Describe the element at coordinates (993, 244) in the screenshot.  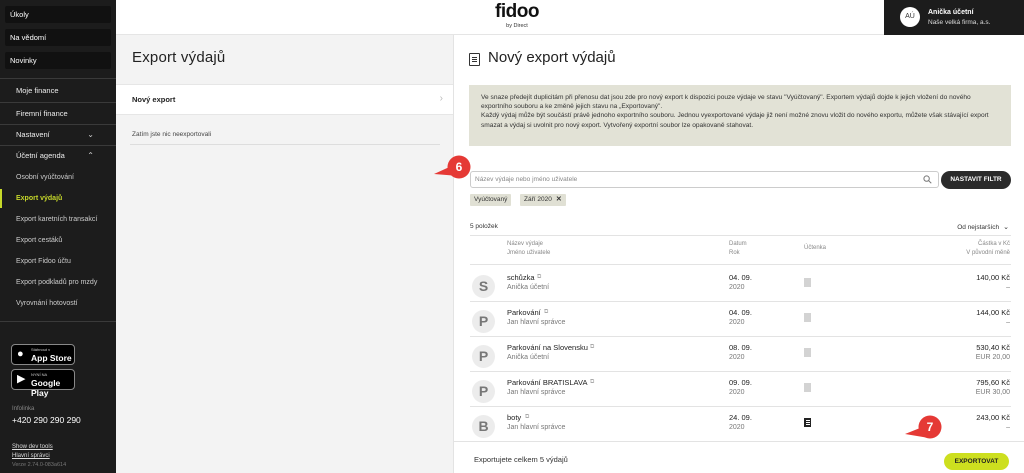
I see `header-label: Částka v Kč` at that location.